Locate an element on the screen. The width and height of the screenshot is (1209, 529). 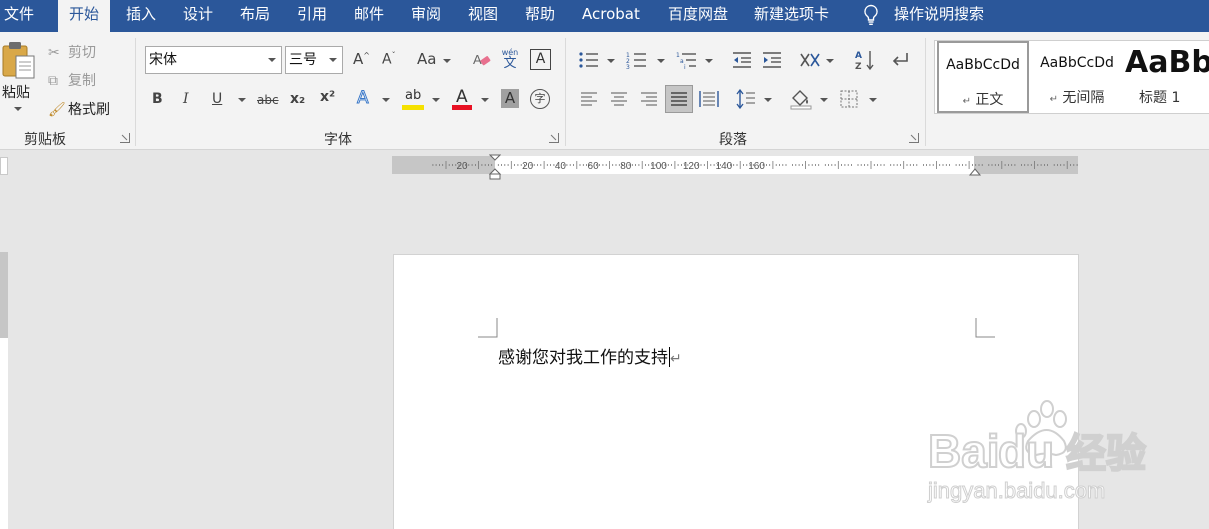
clipboard-launcher-icon is located at coordinates (125, 138).